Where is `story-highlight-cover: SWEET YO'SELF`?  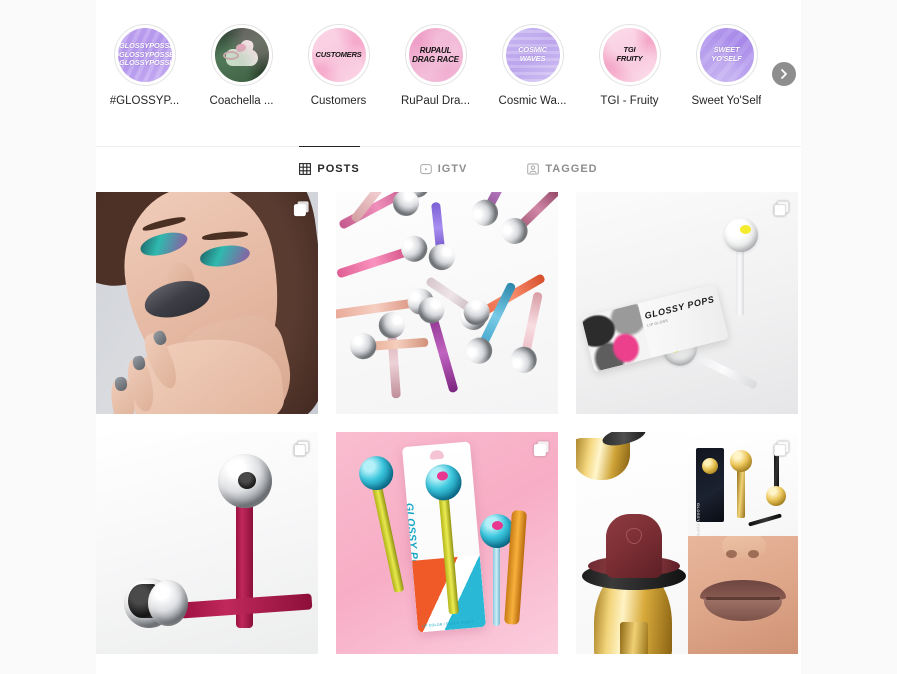
story-highlight-cover: SWEET YO'SELF is located at coordinates (726, 55).